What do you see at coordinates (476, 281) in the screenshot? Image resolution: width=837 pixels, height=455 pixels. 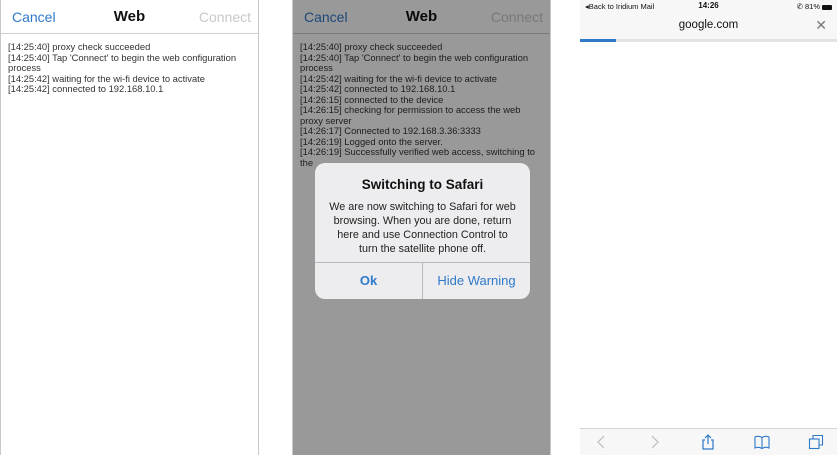 I see `hide-warning-button: Hide Warning` at bounding box center [476, 281].